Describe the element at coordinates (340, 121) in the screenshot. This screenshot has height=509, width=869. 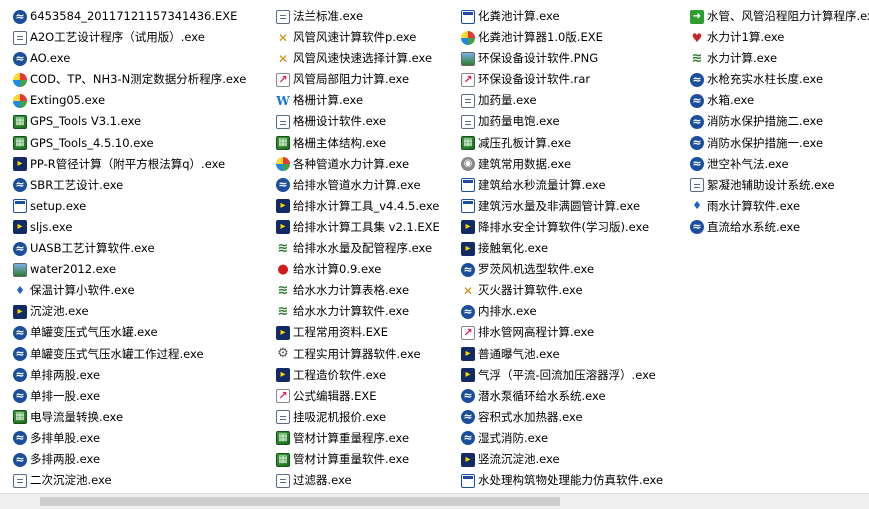
I see `file-name: 格栅设计软件.exe` at that location.